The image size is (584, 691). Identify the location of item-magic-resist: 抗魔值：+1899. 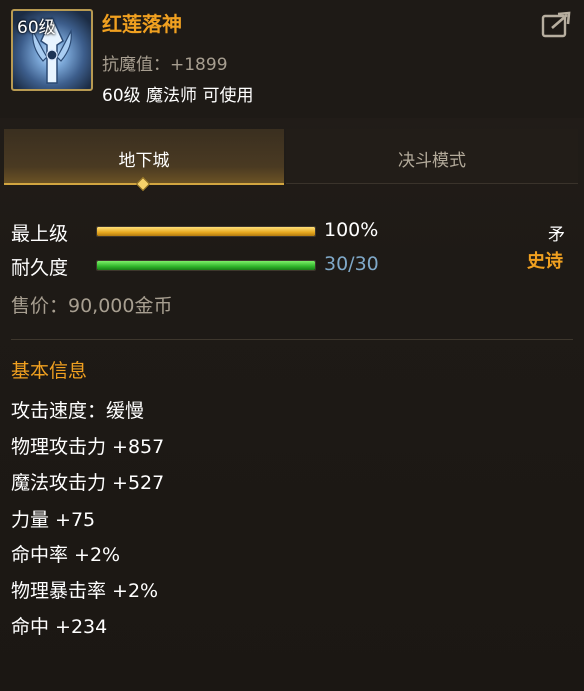
(165, 65).